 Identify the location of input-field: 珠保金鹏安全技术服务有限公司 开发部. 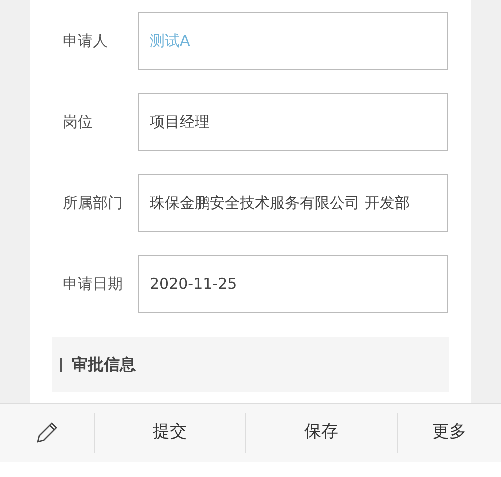
(293, 203).